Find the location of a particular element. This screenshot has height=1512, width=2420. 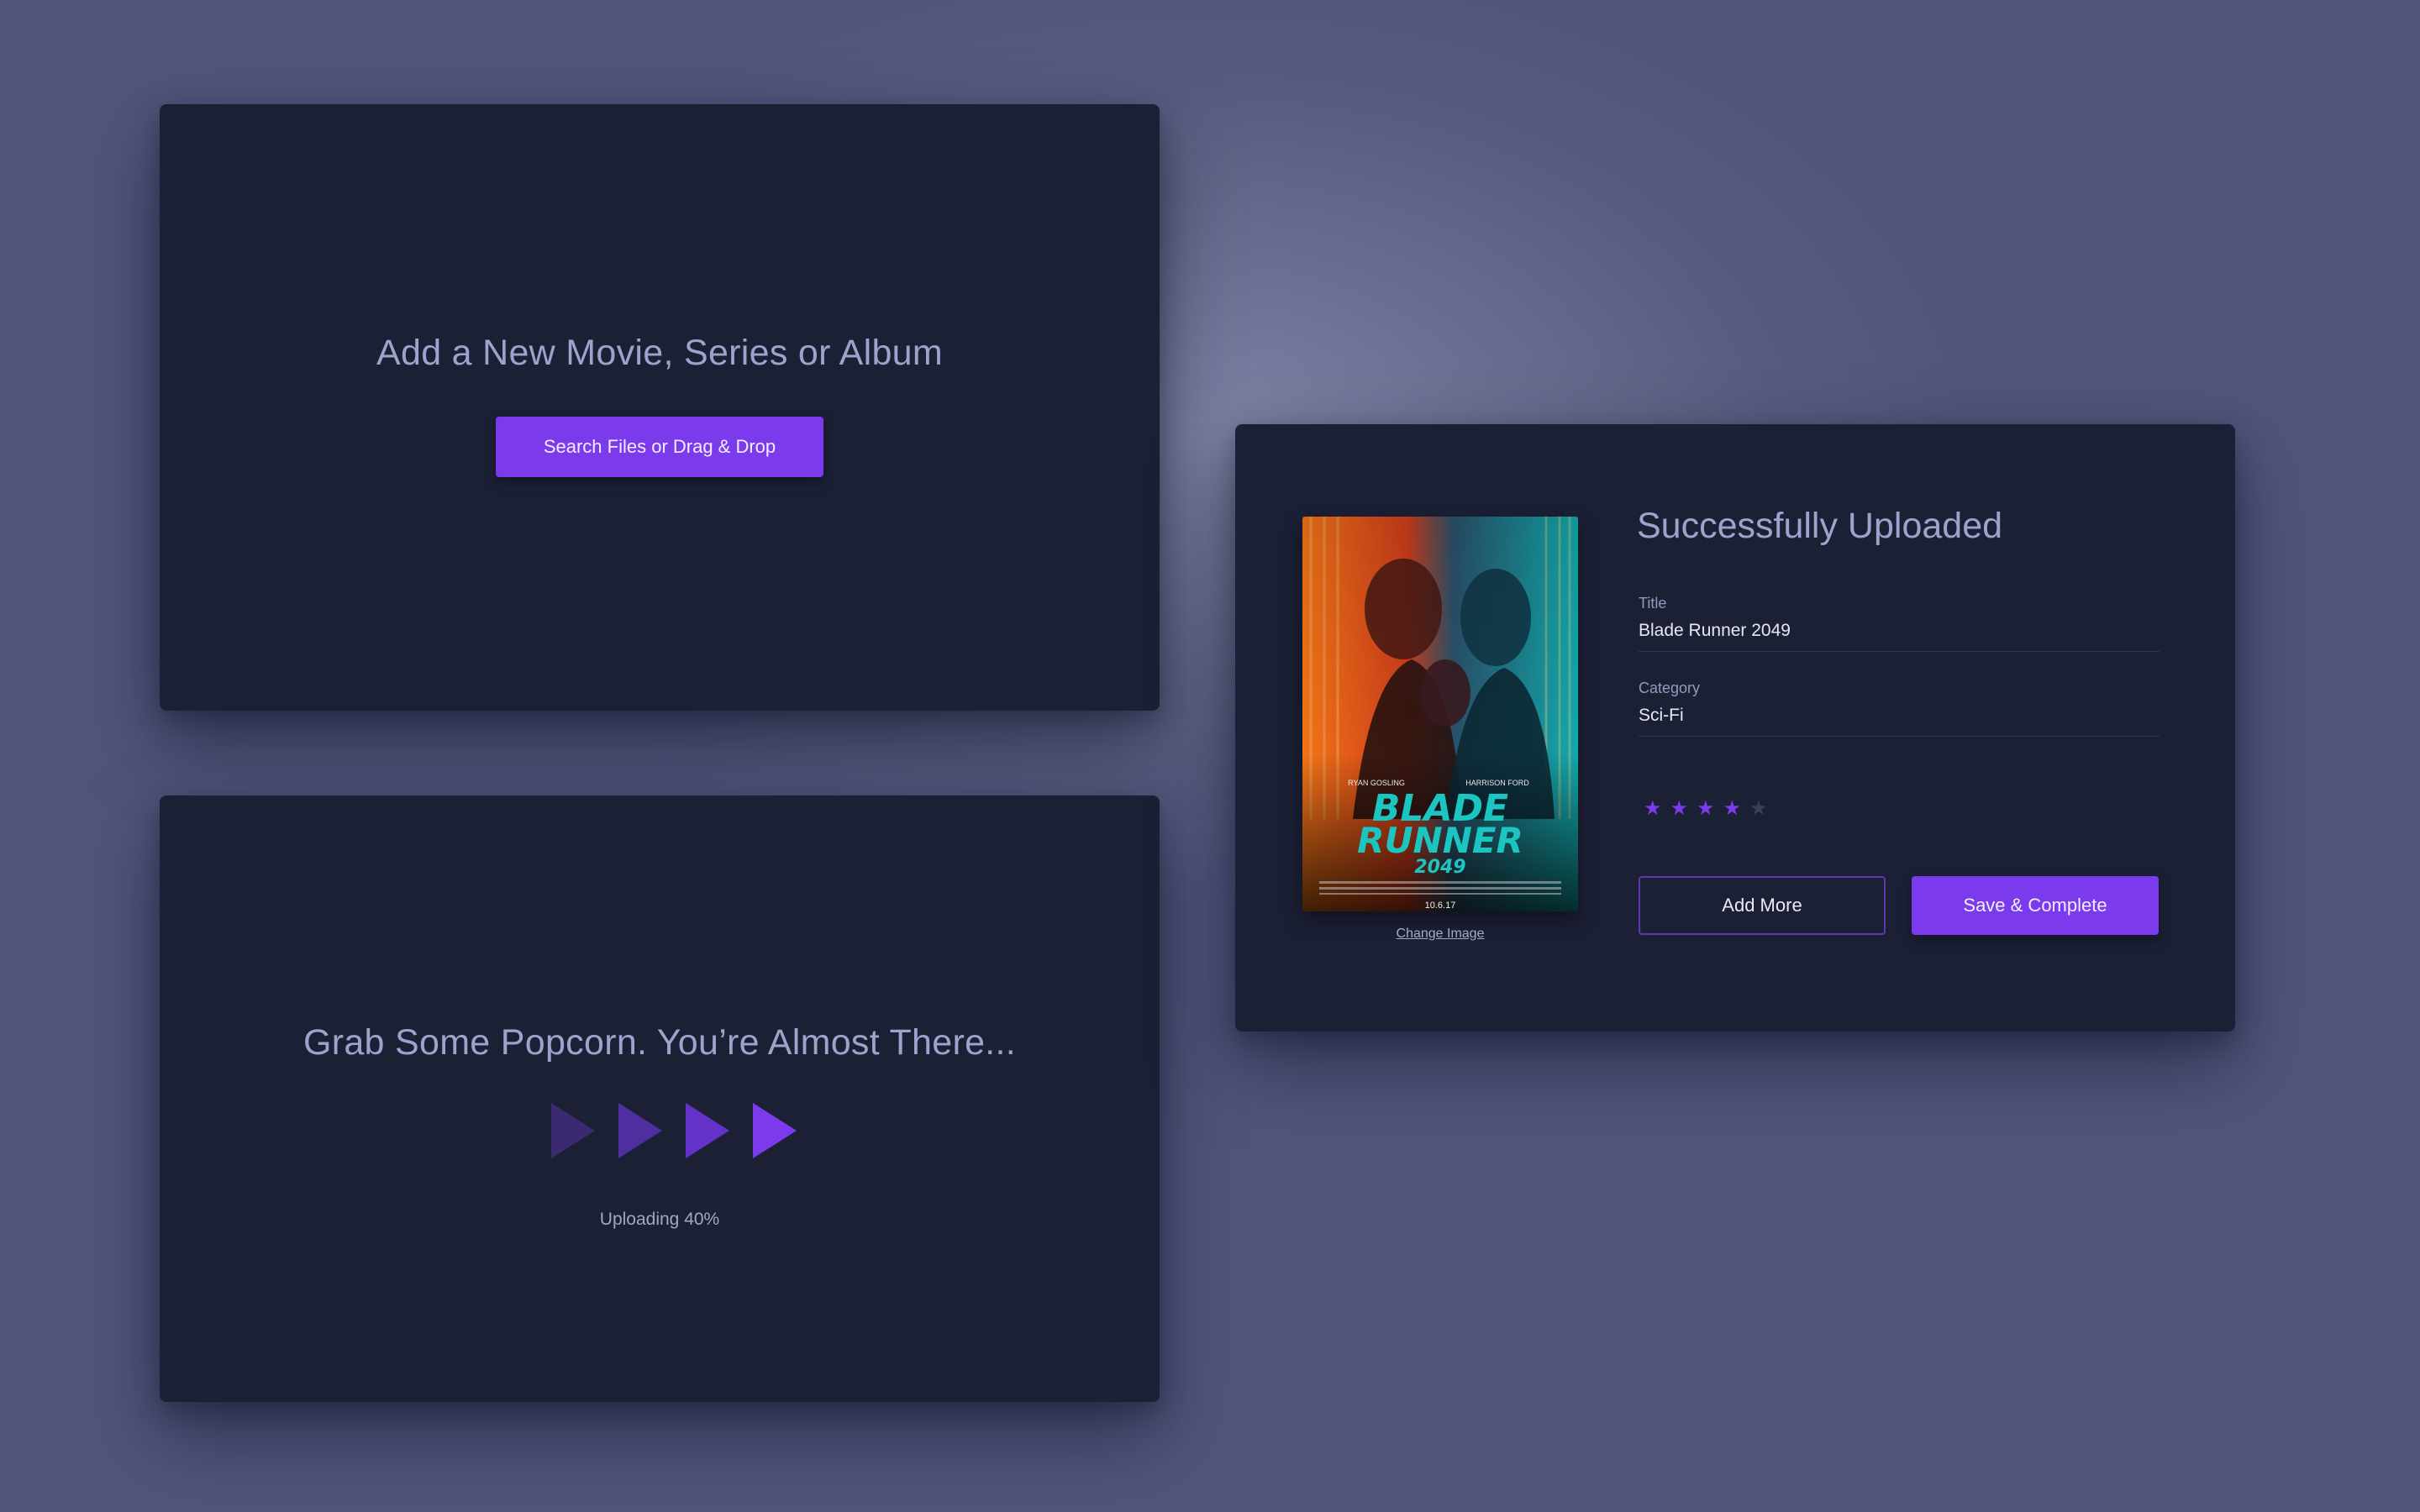

title-value: Blade Runner 2049 is located at coordinates (1900, 636).